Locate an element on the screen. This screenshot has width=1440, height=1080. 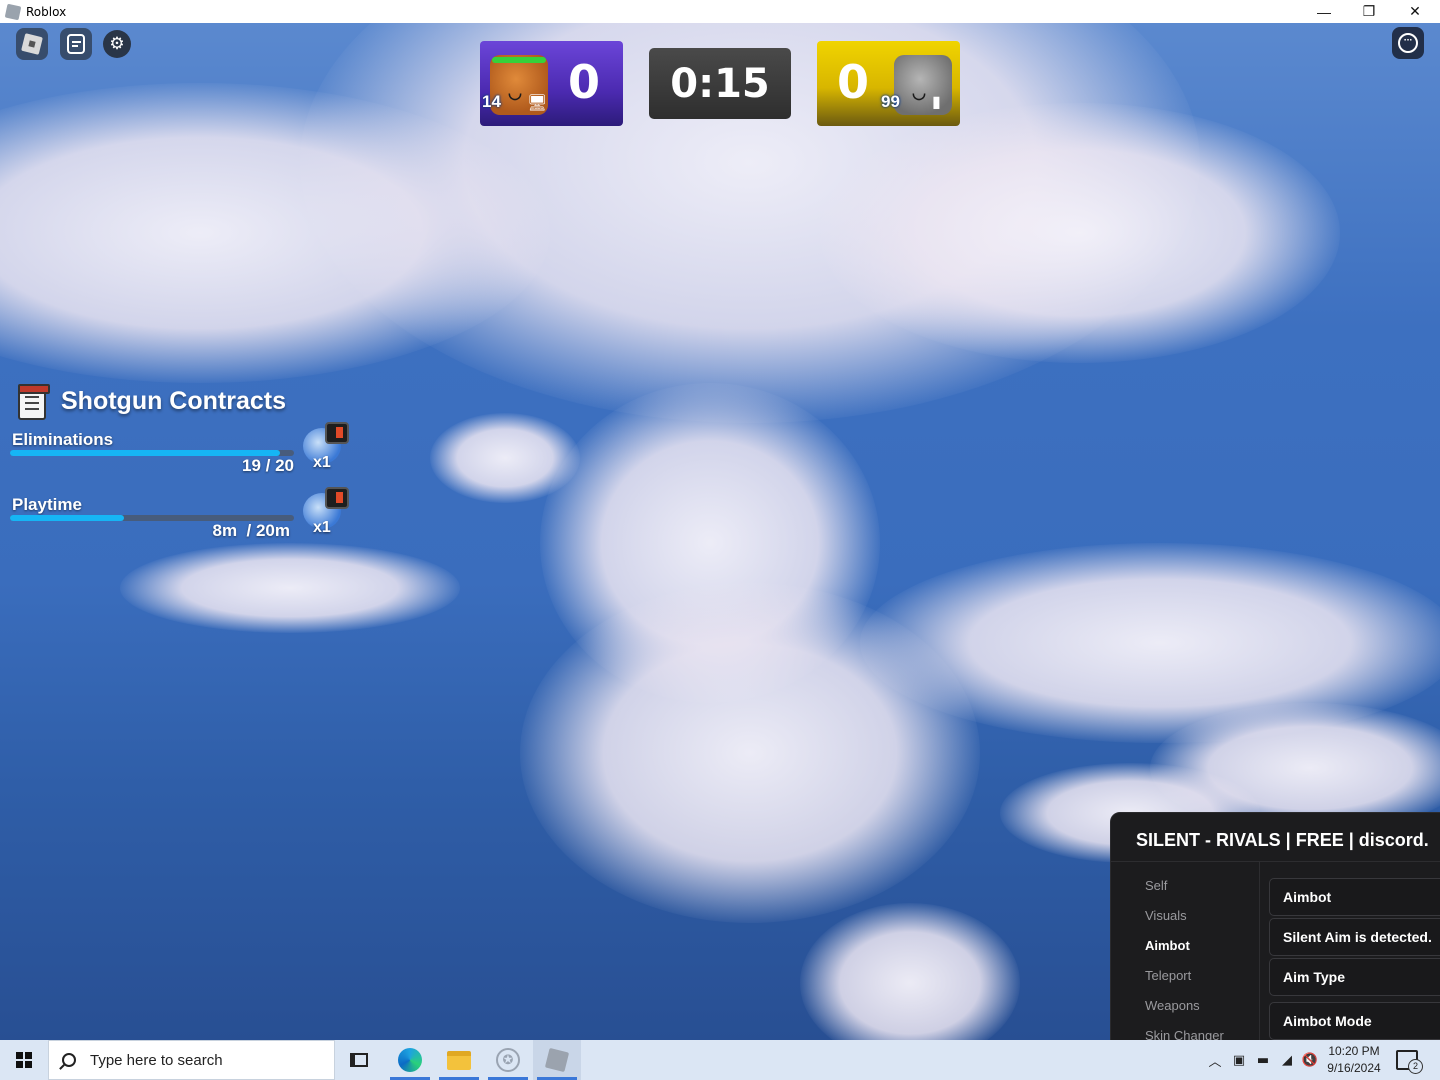
mobile-icon: ▮ is located at coordinates (936, 101).